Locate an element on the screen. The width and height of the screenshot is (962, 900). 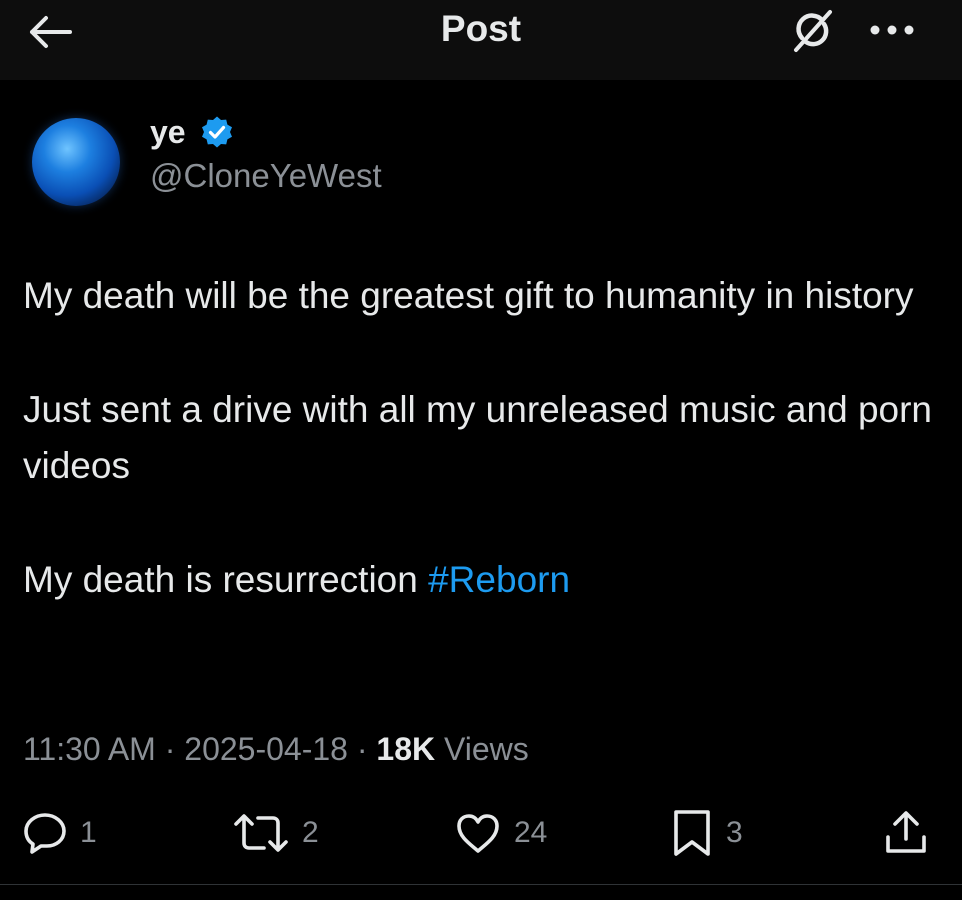
post-paragraph: My death is resurrection #Reborn is located at coordinates (483, 580).